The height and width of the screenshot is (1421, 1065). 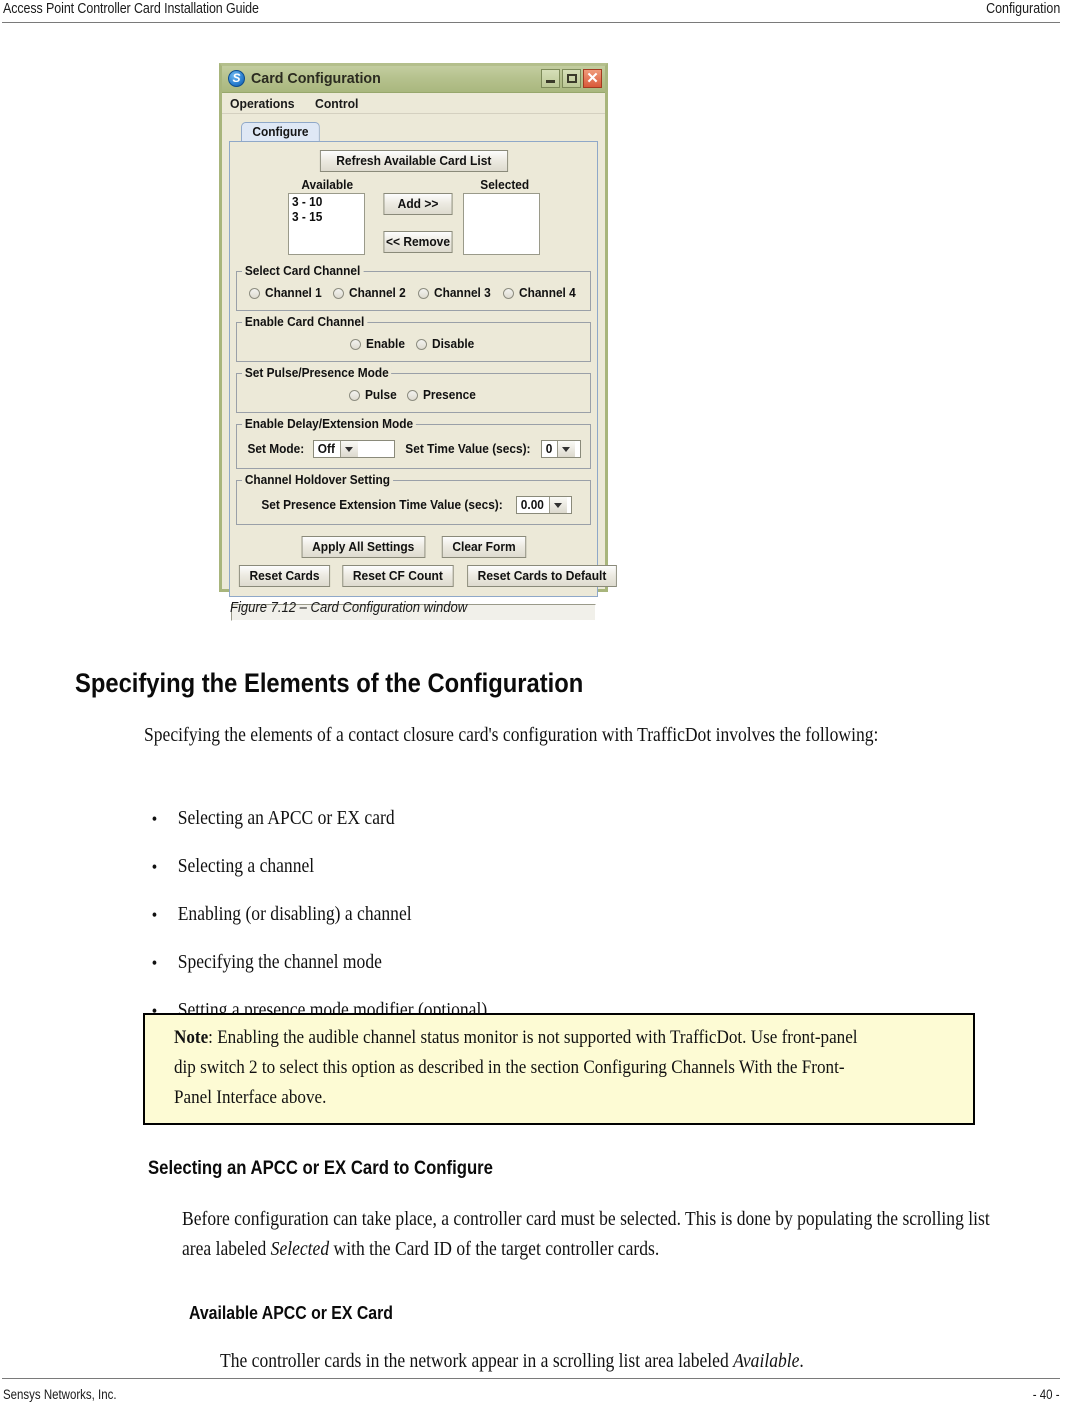 I want to click on selected-card-list, so click(x=501, y=224).